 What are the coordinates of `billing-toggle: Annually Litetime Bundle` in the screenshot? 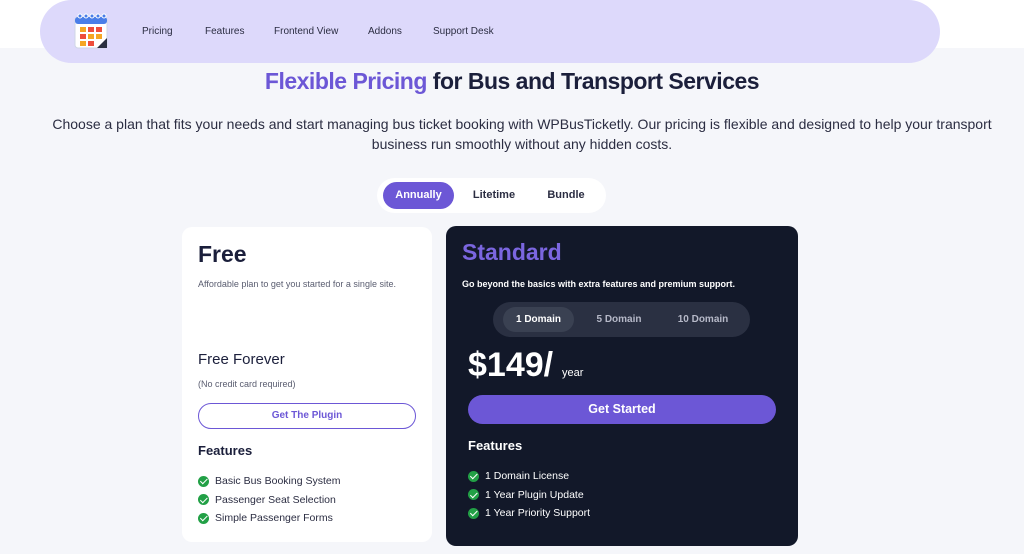 It's located at (491, 195).